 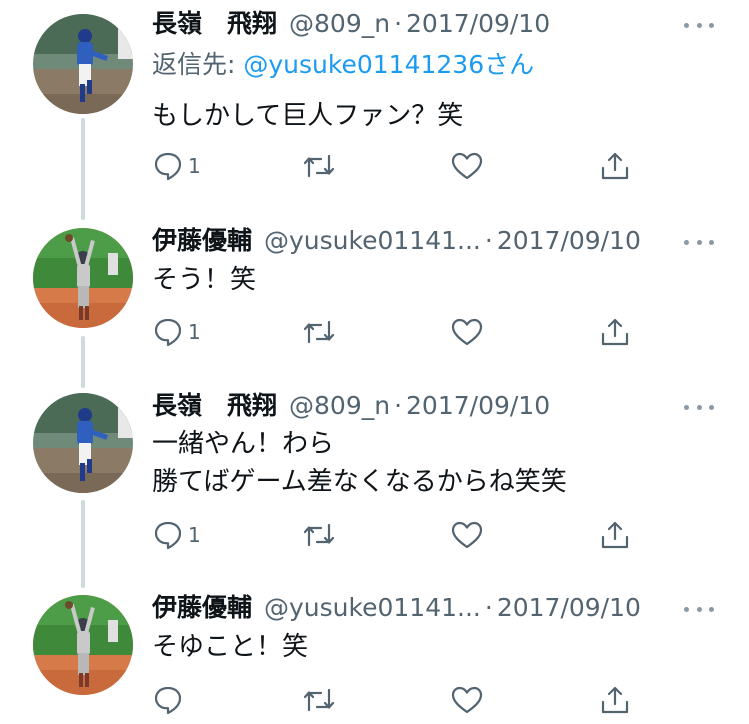 I want to click on tweet-text: そゆこと！笑, so click(x=230, y=647).